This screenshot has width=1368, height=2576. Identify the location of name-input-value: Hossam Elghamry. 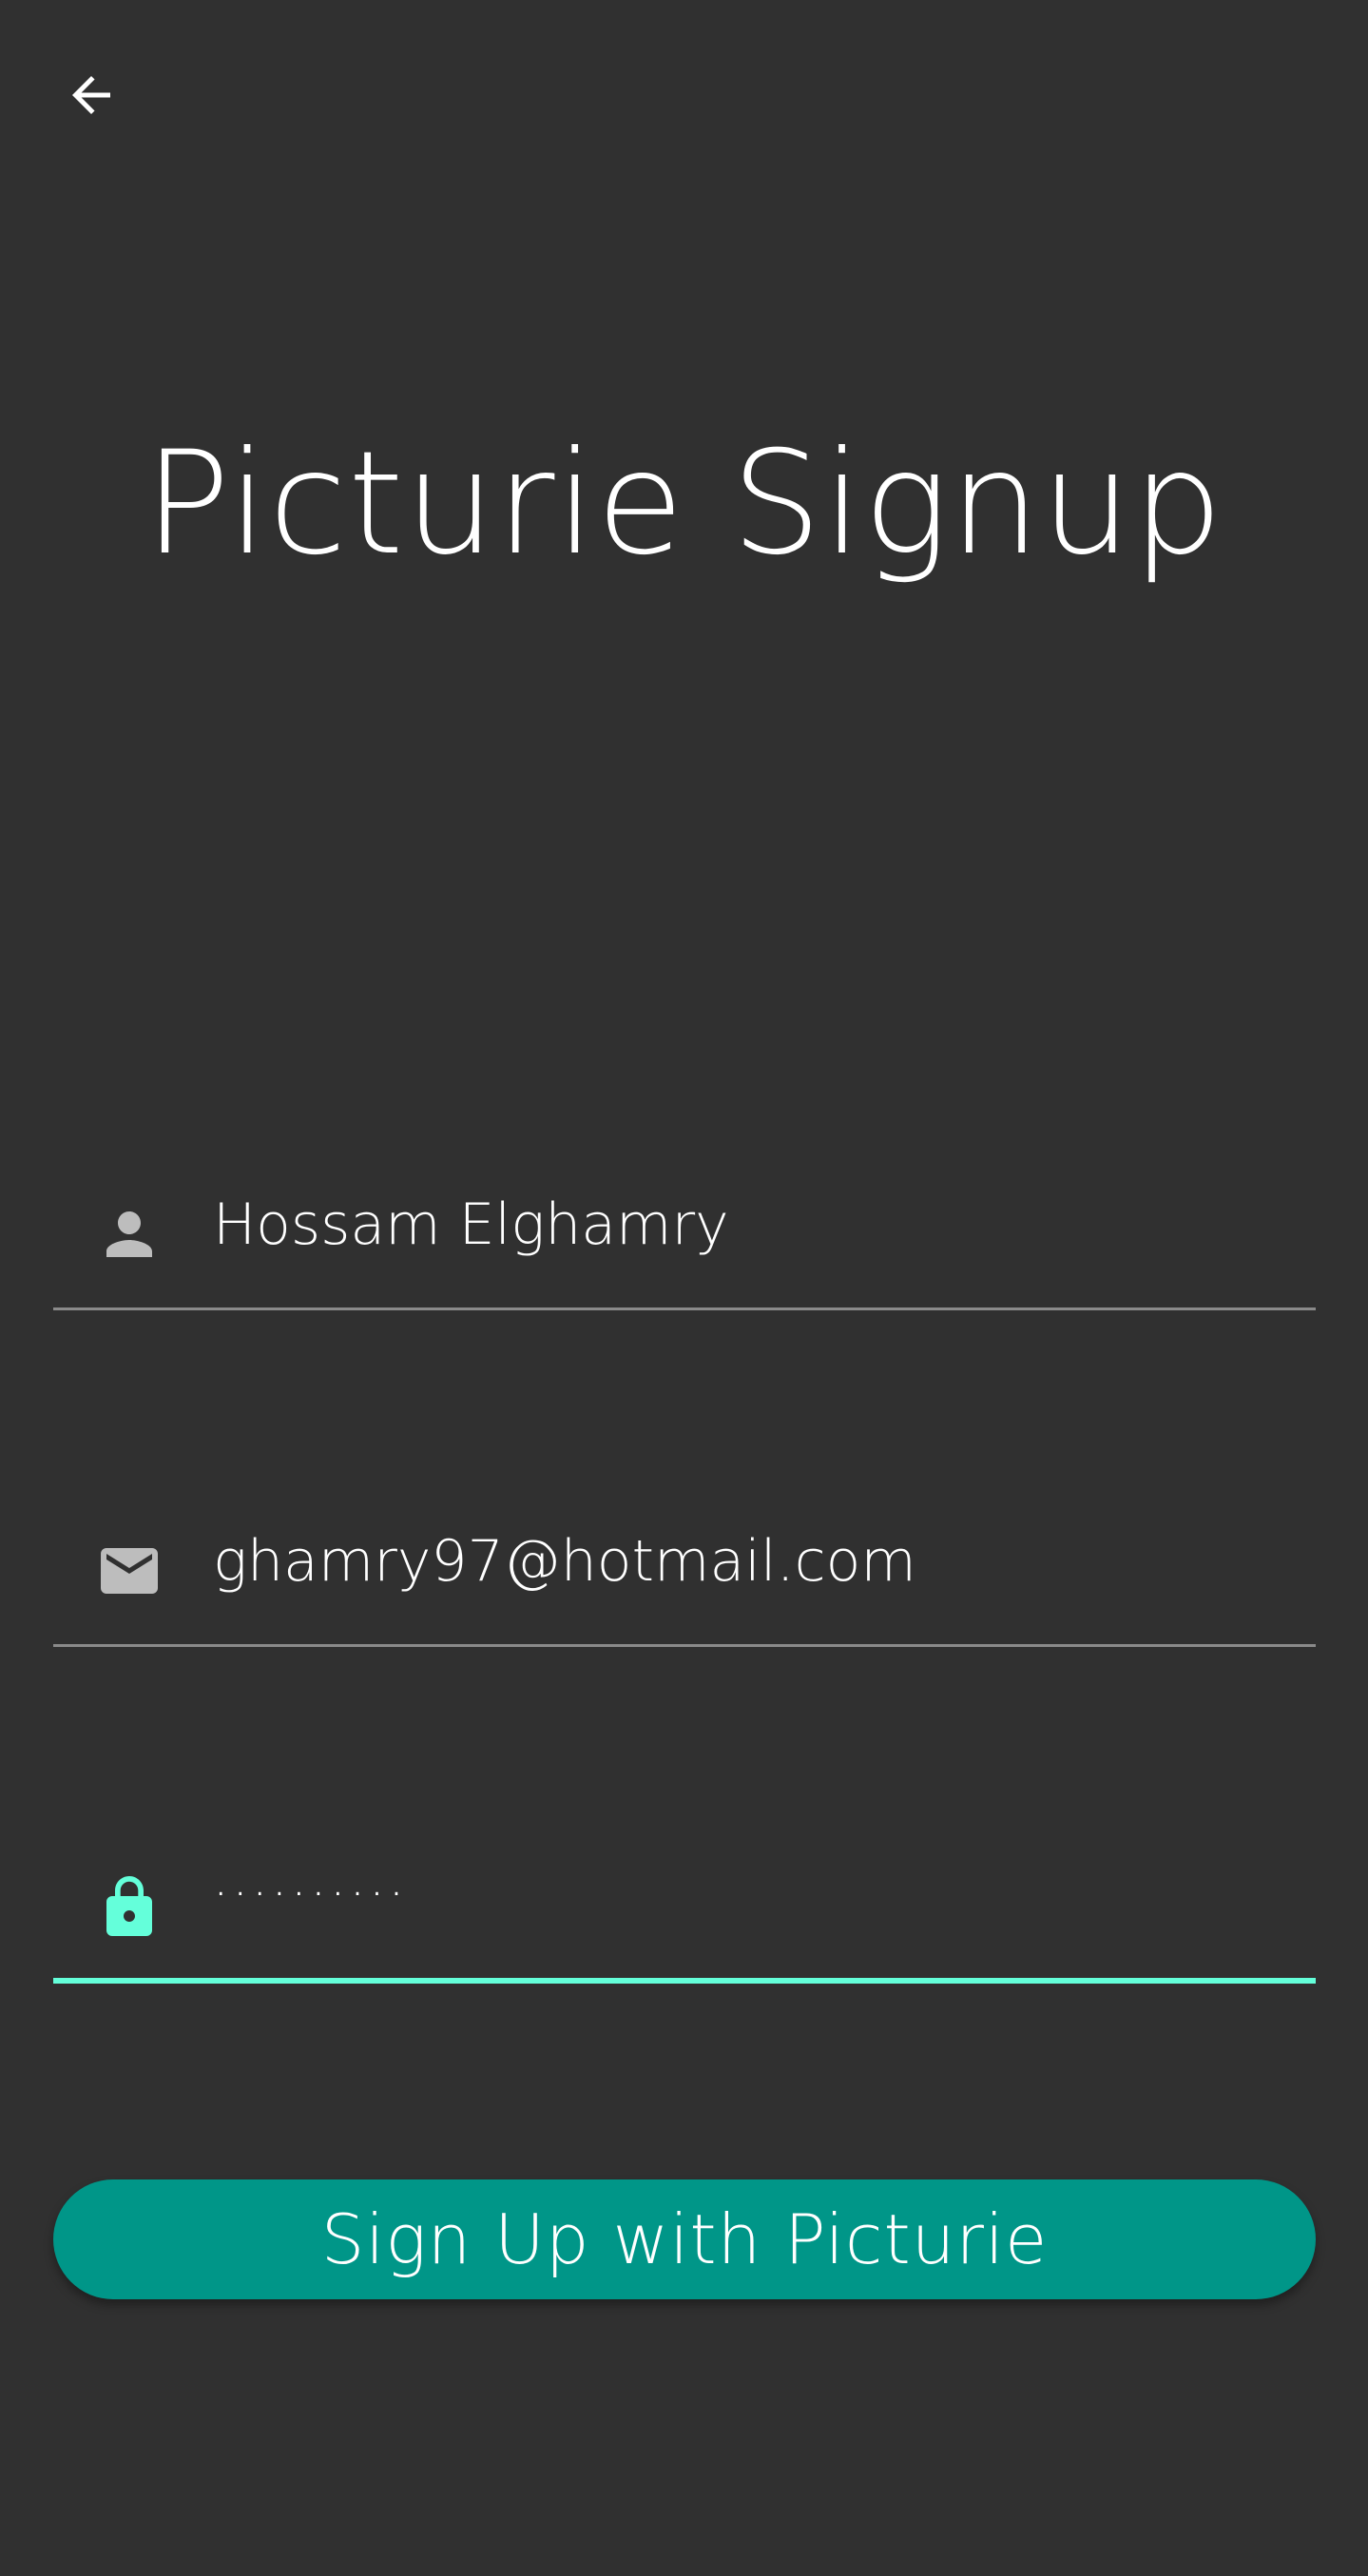
(471, 1224).